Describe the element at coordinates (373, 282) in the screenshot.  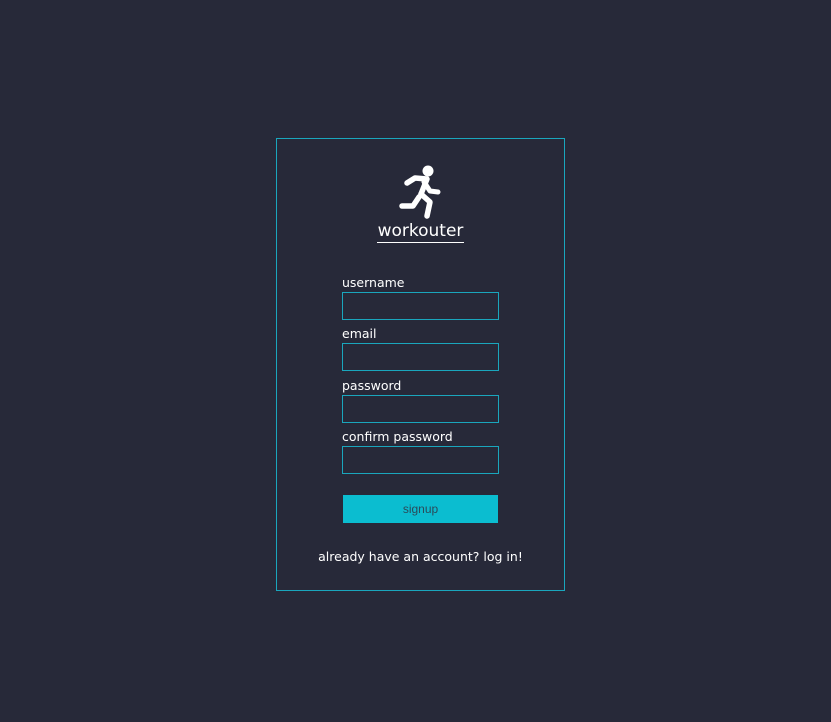
I see `username-label: username` at that location.